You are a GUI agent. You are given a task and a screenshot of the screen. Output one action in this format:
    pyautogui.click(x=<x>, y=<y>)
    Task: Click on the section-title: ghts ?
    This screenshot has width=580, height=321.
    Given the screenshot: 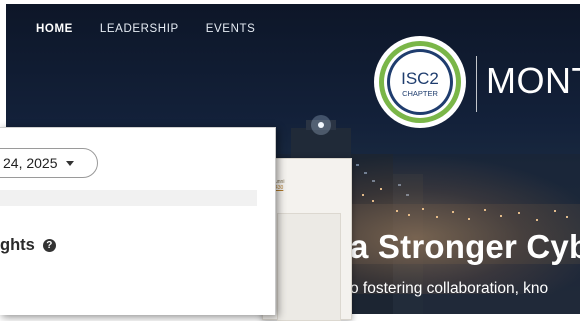 What is the action you would take?
    pyautogui.click(x=28, y=245)
    